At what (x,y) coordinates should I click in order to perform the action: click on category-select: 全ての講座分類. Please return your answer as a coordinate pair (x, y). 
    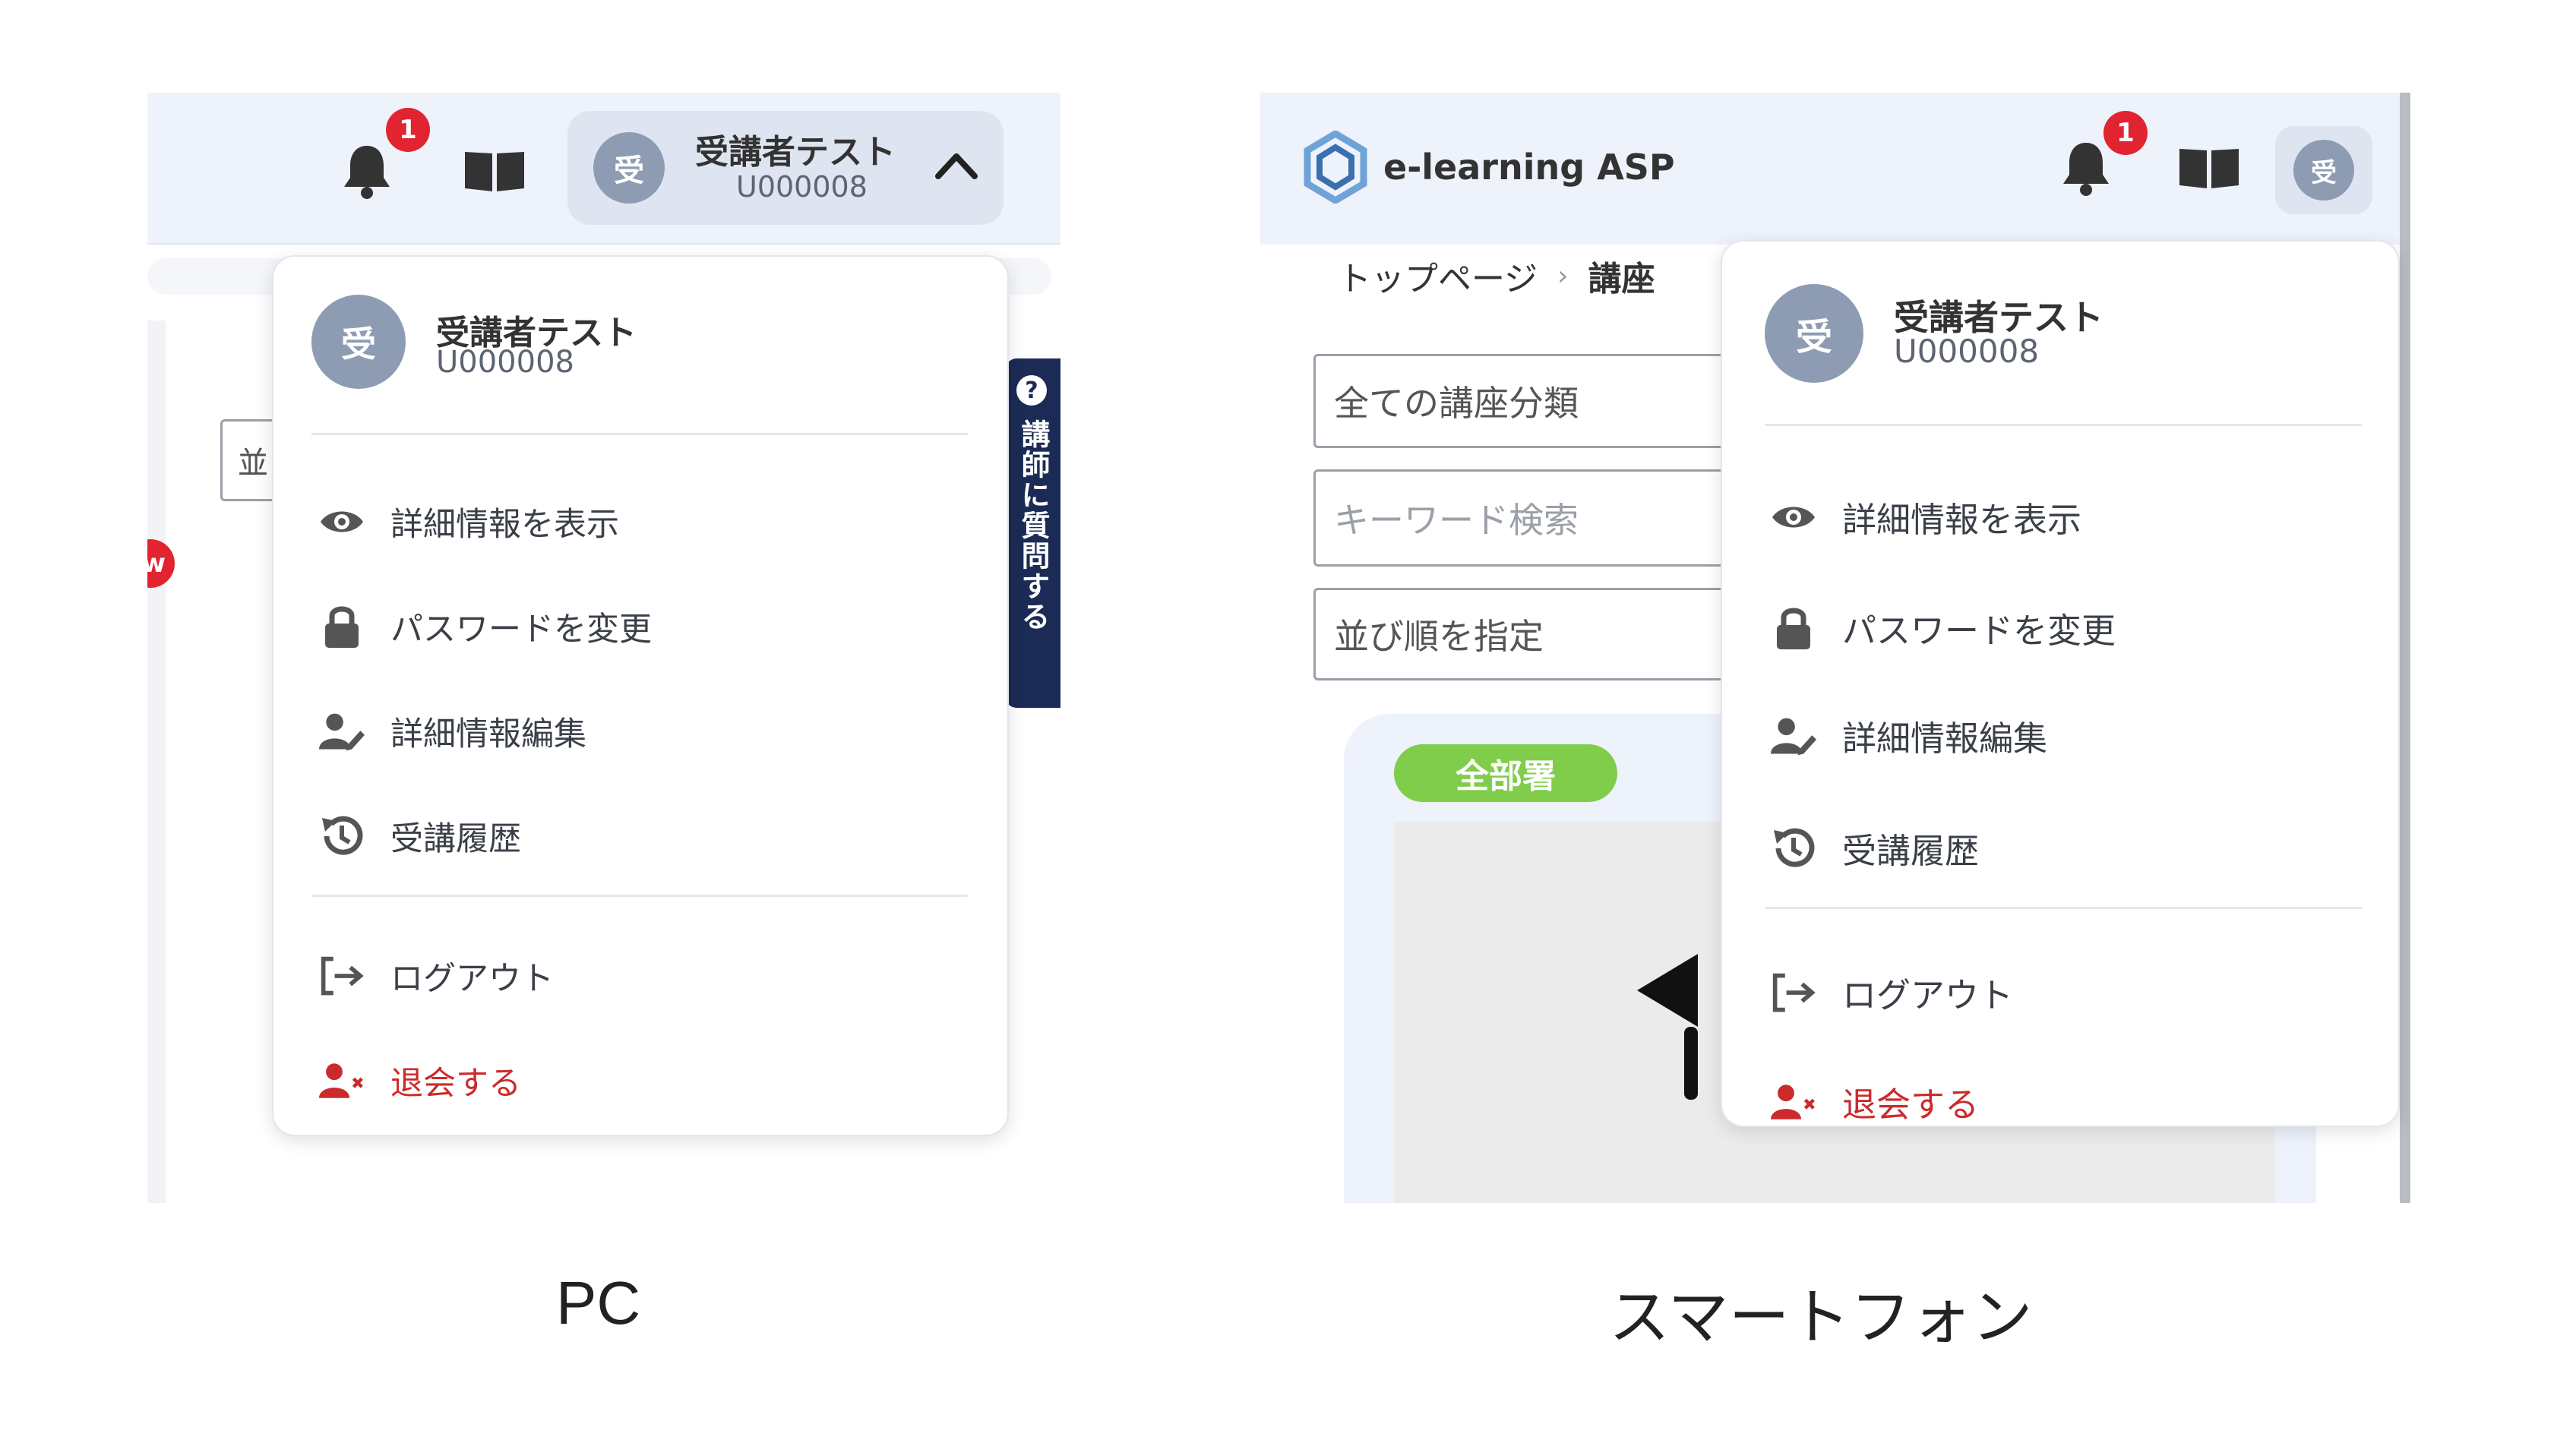
    Looking at the image, I should click on (1526, 401).